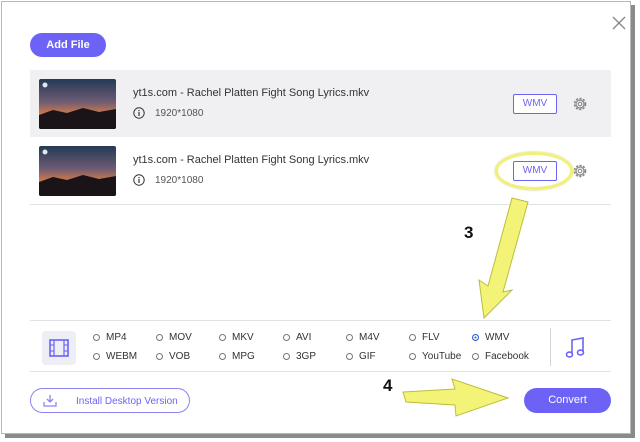 The height and width of the screenshot is (442, 640). What do you see at coordinates (507, 356) in the screenshot?
I see `format-option-facebook: Facebook` at bounding box center [507, 356].